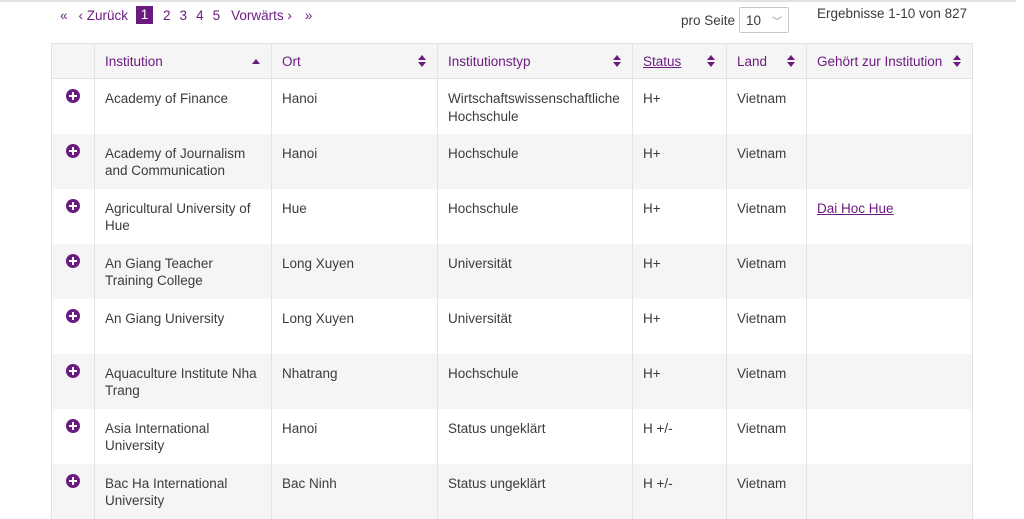 This screenshot has height=519, width=1024. What do you see at coordinates (291, 61) in the screenshot?
I see `column-header-label: Ort` at bounding box center [291, 61].